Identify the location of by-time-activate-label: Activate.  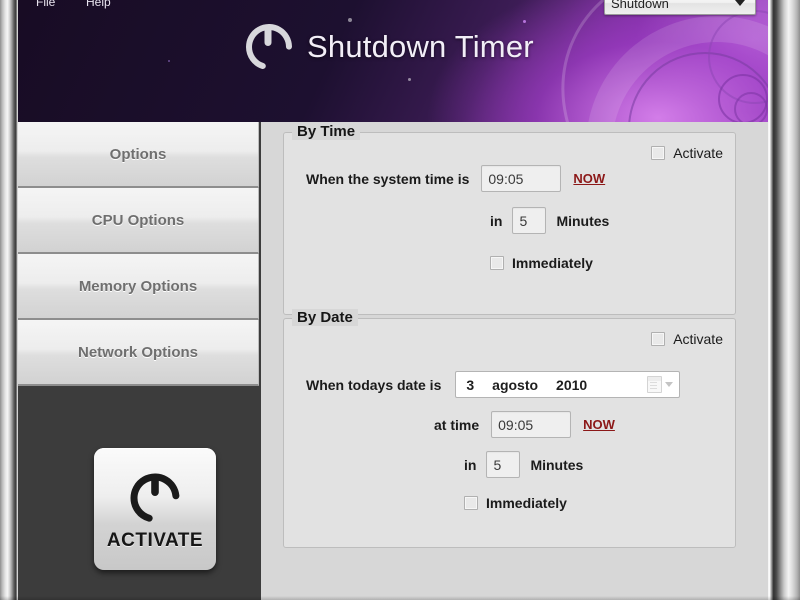
(698, 153).